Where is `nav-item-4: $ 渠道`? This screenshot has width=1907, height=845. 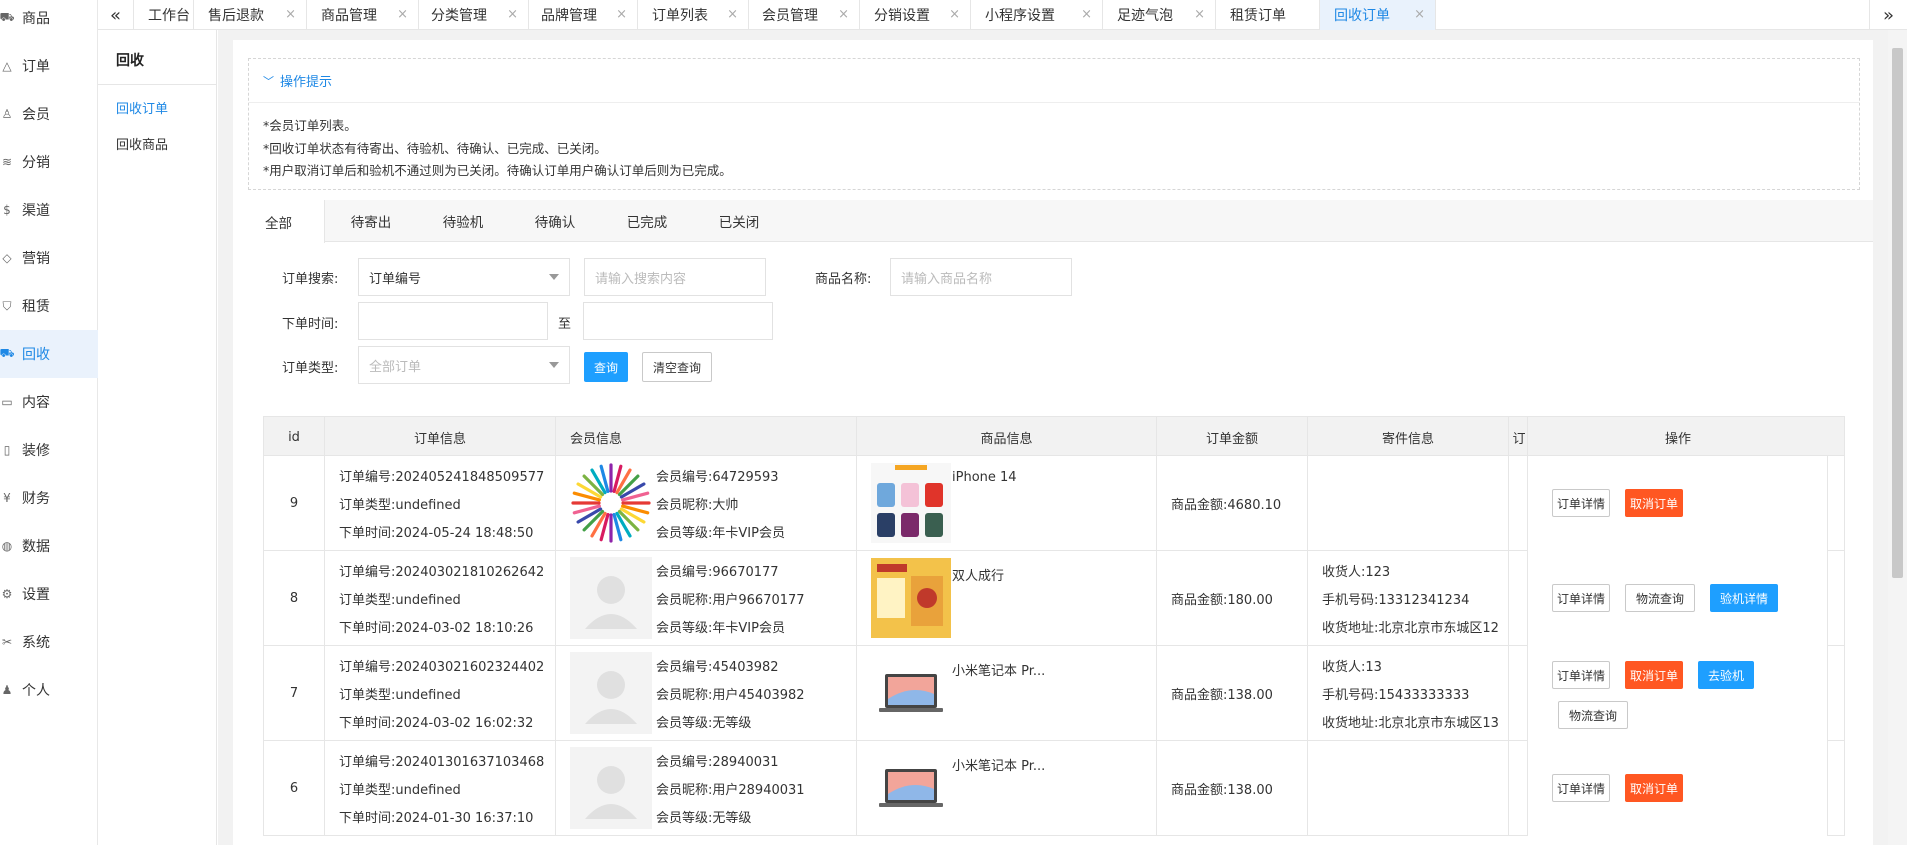
nav-item-4: $ 渠道 is located at coordinates (49, 210).